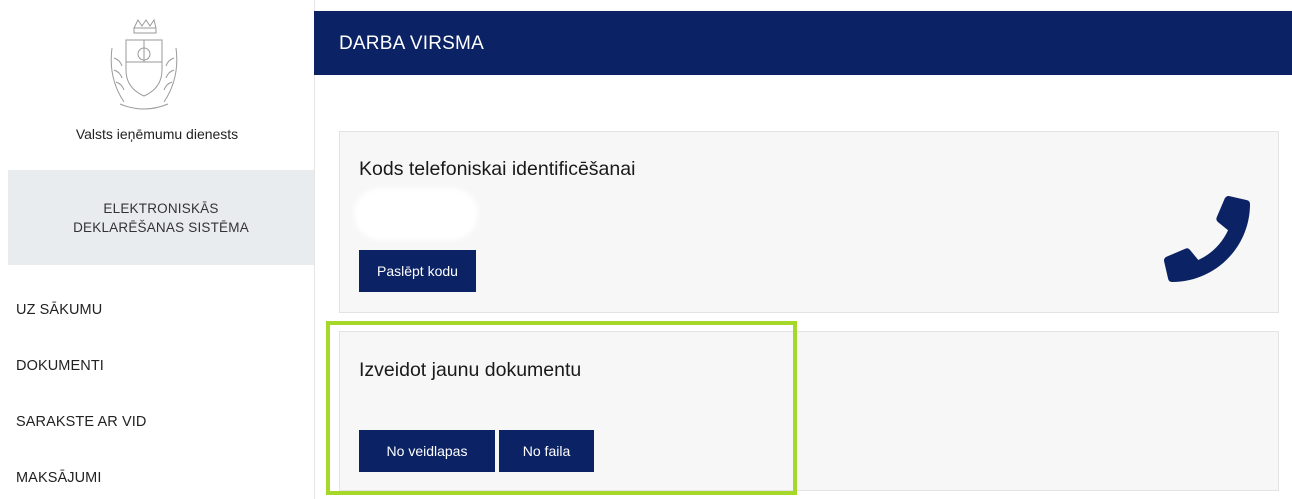 This screenshot has width=1292, height=499. I want to click on nav-item-correspondence: SARAKSTE AR VID, so click(81, 422).